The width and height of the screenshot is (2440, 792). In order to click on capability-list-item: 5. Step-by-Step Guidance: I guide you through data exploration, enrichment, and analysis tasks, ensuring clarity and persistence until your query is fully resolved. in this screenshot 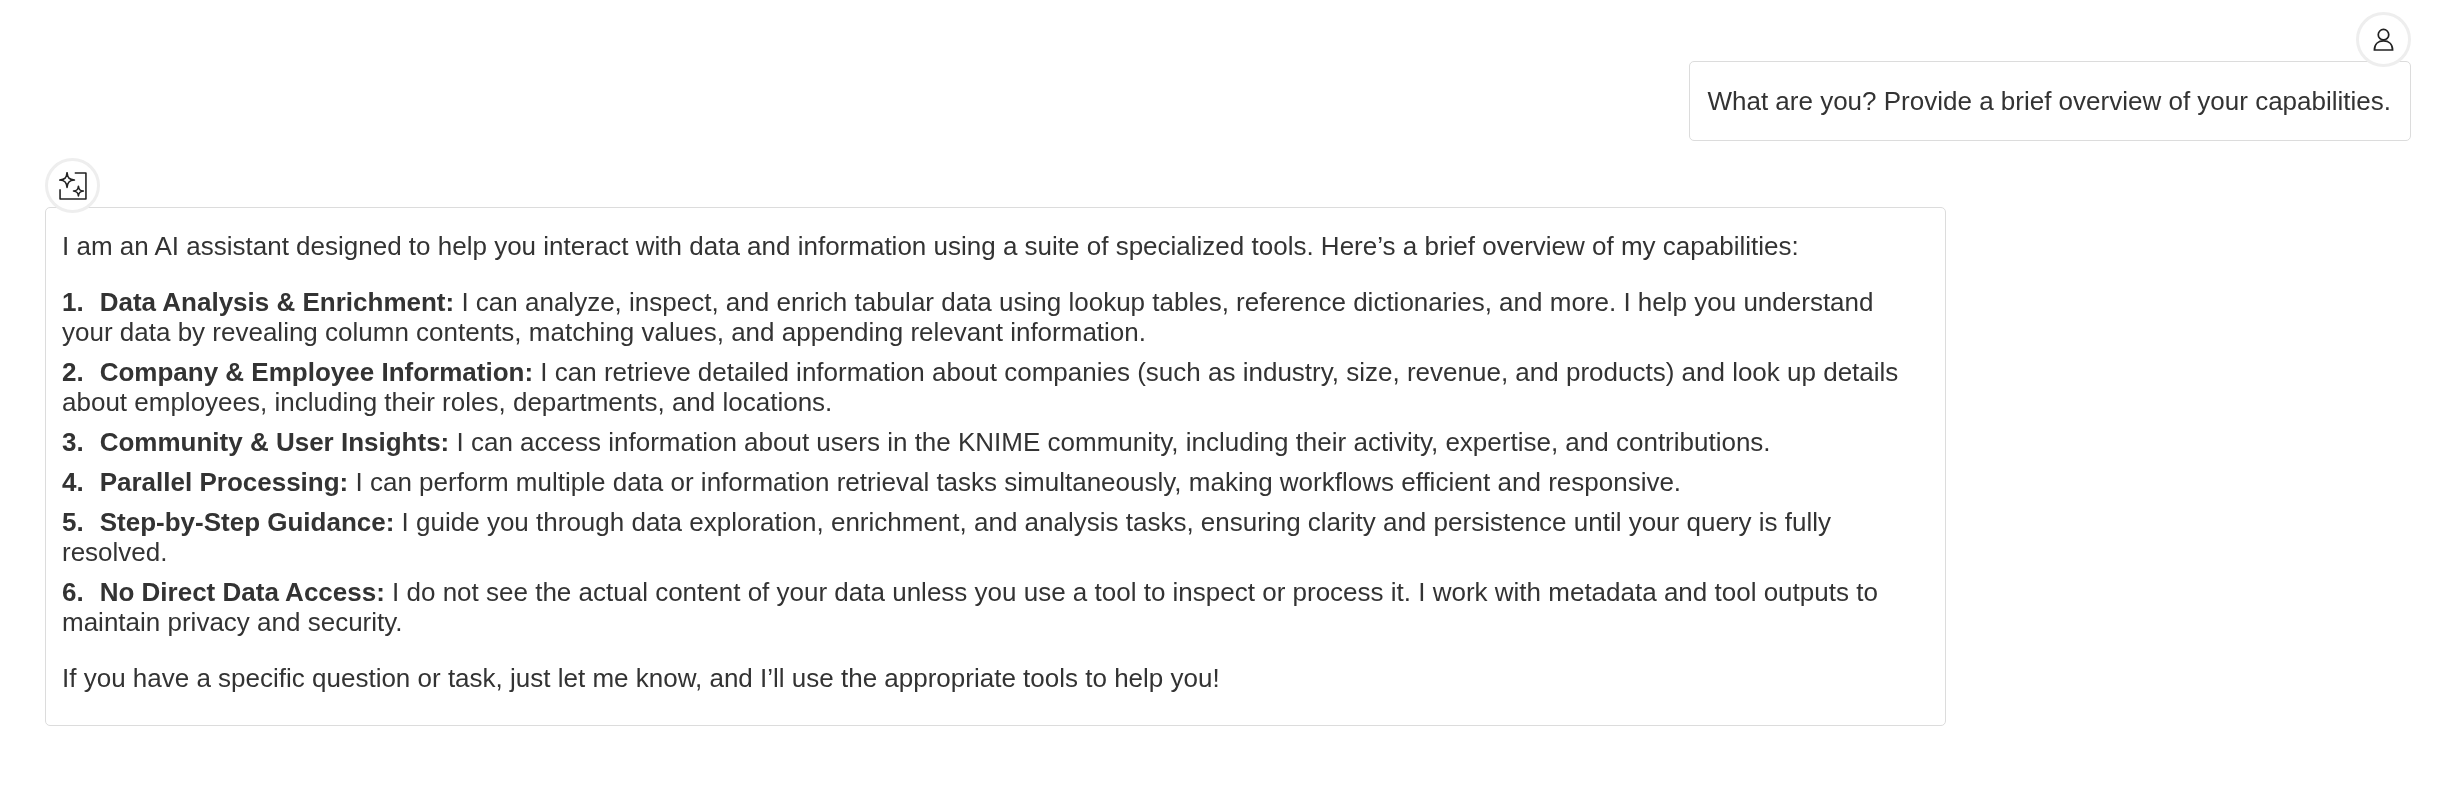, I will do `click(947, 537)`.